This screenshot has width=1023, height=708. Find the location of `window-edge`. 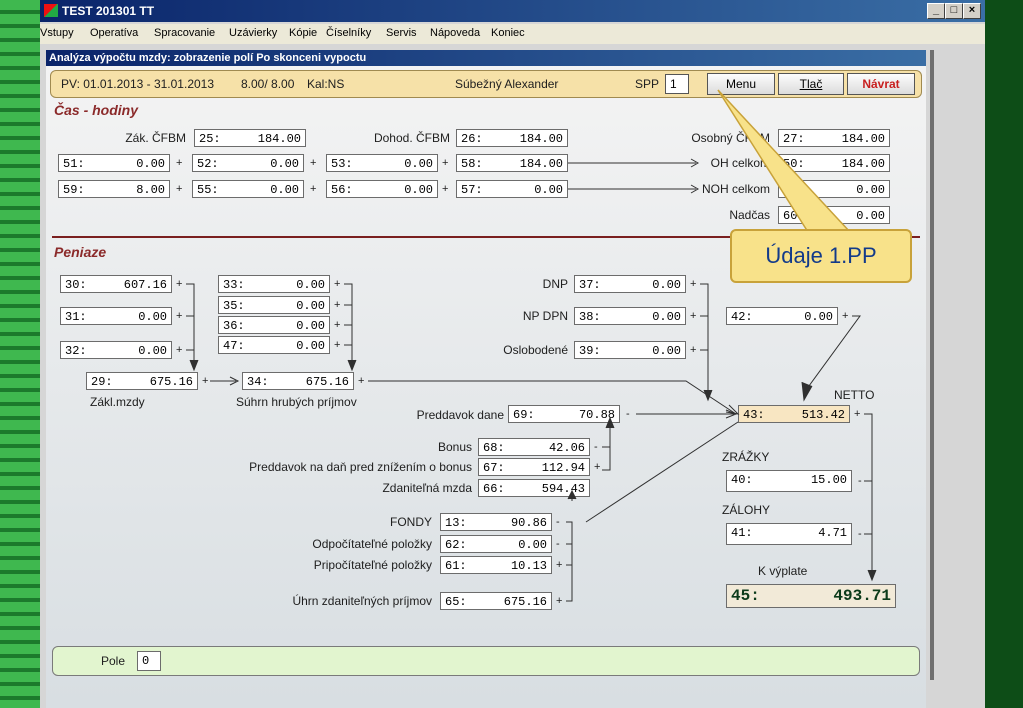

window-edge is located at coordinates (932, 365).